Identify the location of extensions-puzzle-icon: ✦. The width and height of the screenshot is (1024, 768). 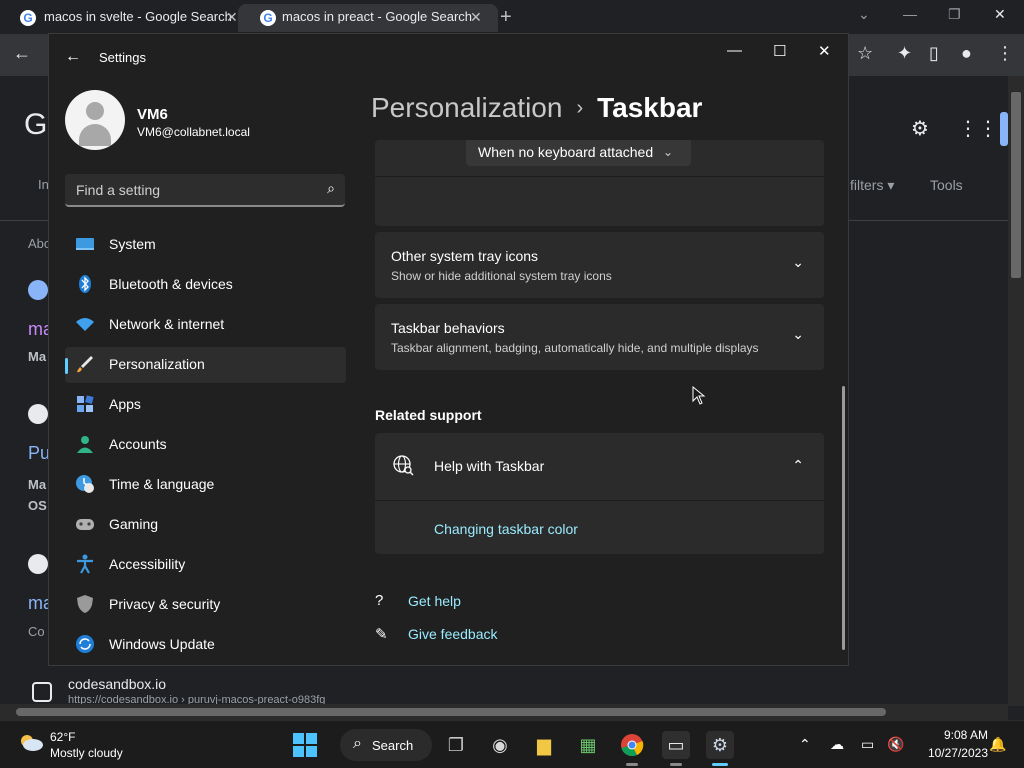
(904, 53).